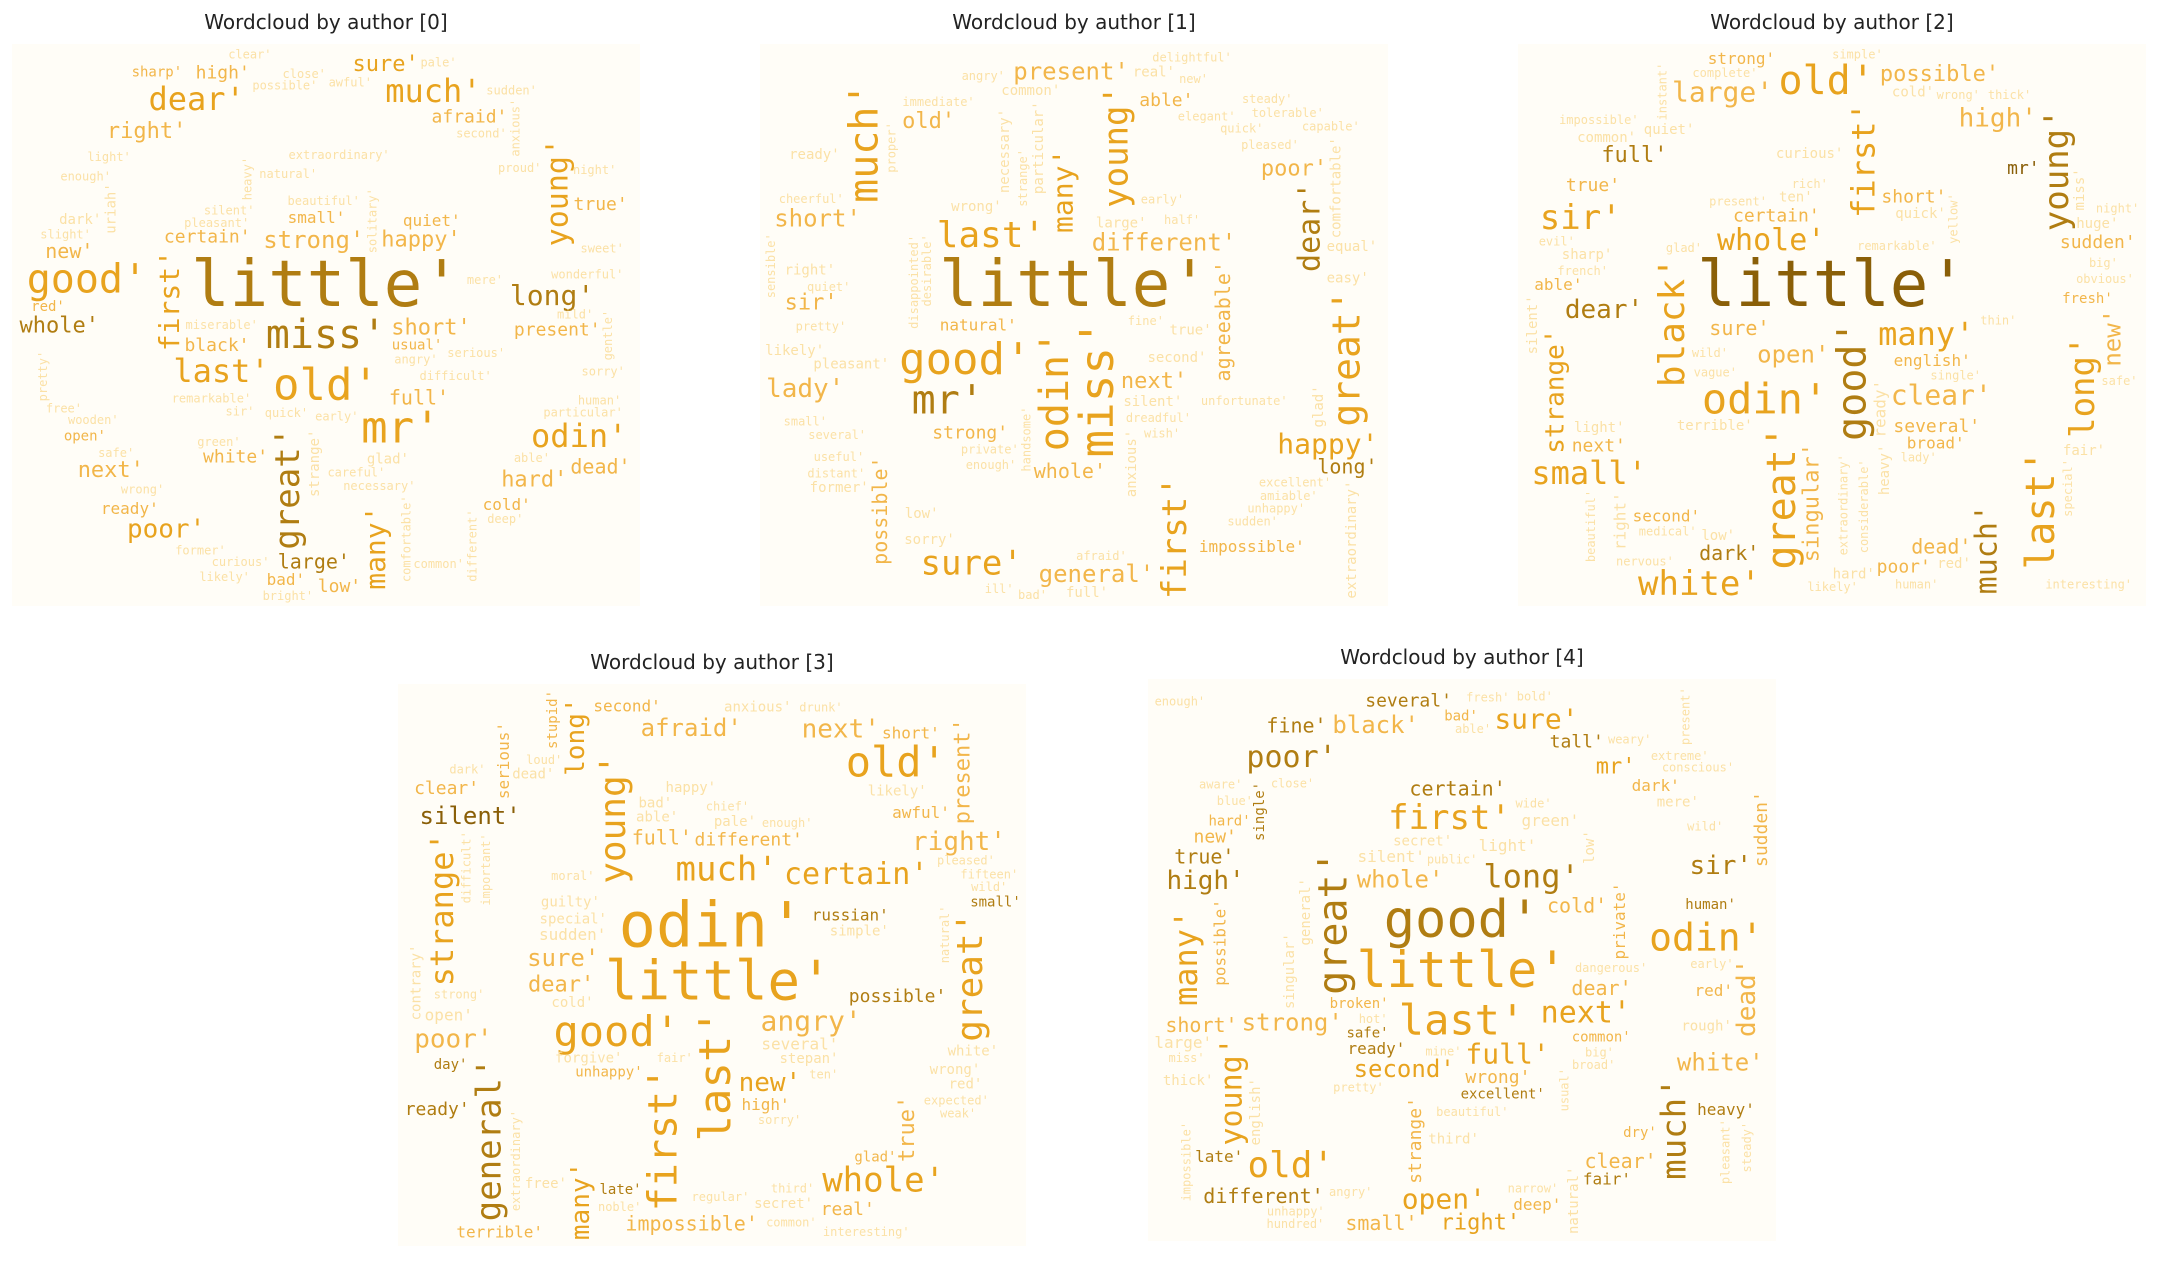 The height and width of the screenshot is (1283, 2158). What do you see at coordinates (976, 207) in the screenshot?
I see `wordcloud-word: wrong'` at bounding box center [976, 207].